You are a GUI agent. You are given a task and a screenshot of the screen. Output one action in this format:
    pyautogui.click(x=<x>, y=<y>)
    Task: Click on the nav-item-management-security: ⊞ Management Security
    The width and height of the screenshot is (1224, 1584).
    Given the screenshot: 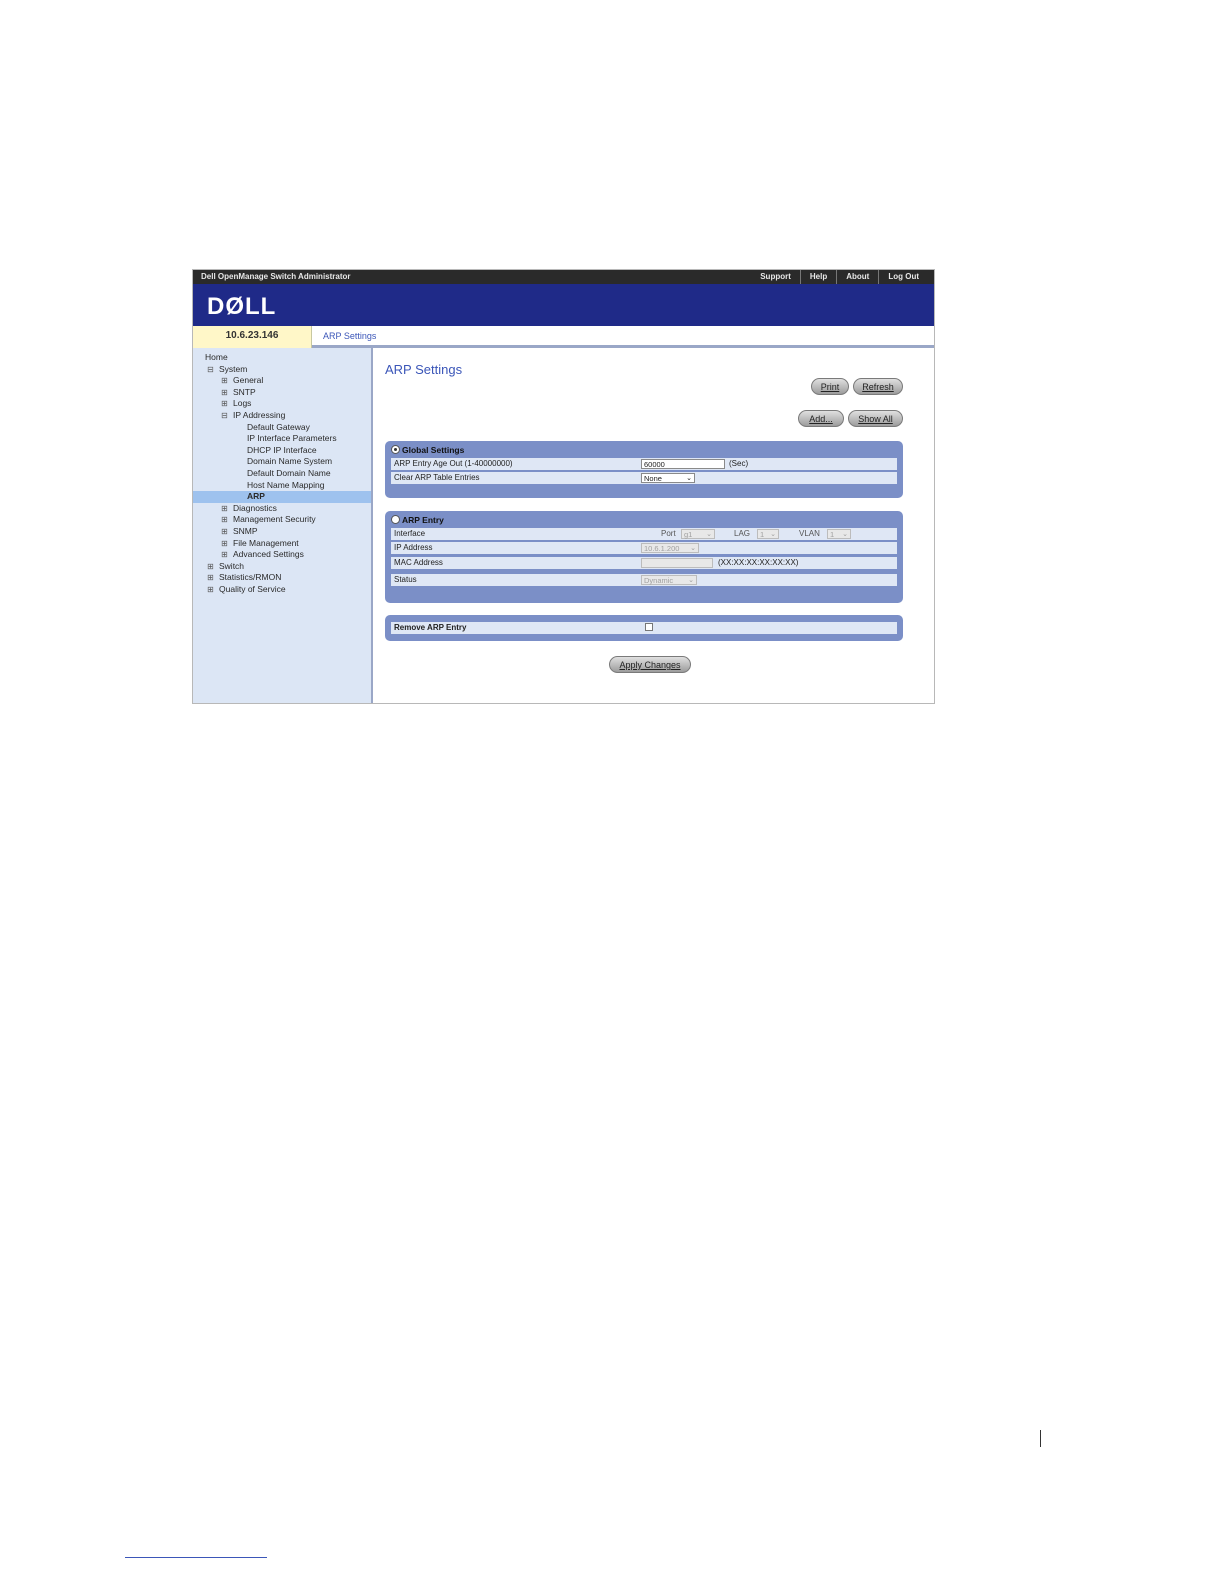 What is the action you would take?
    pyautogui.click(x=282, y=520)
    